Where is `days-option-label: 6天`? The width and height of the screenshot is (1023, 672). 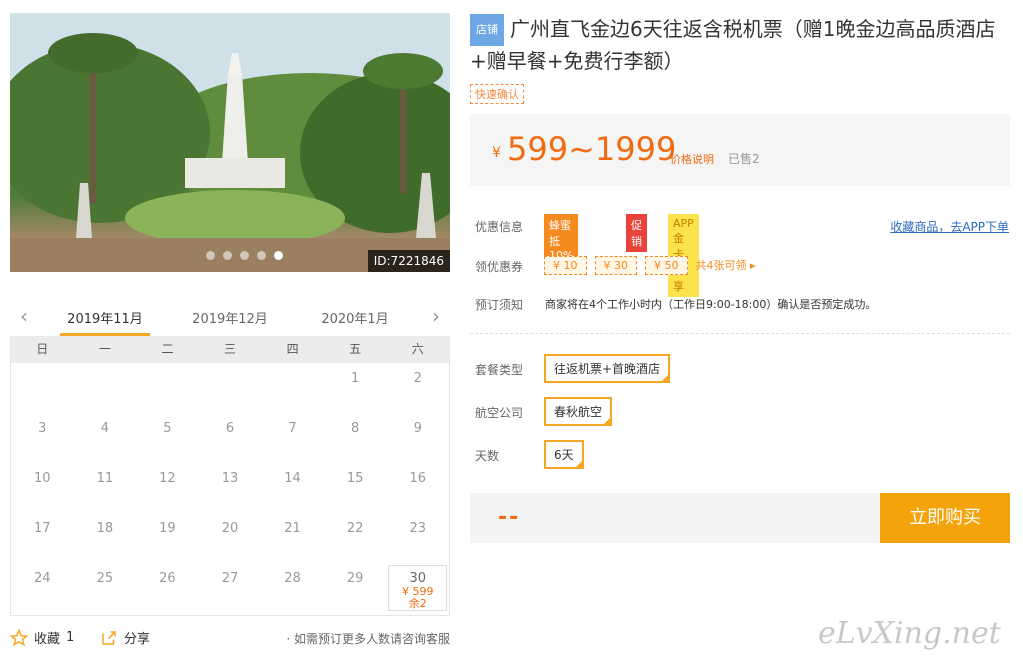 days-option-label: 6天 is located at coordinates (564, 455).